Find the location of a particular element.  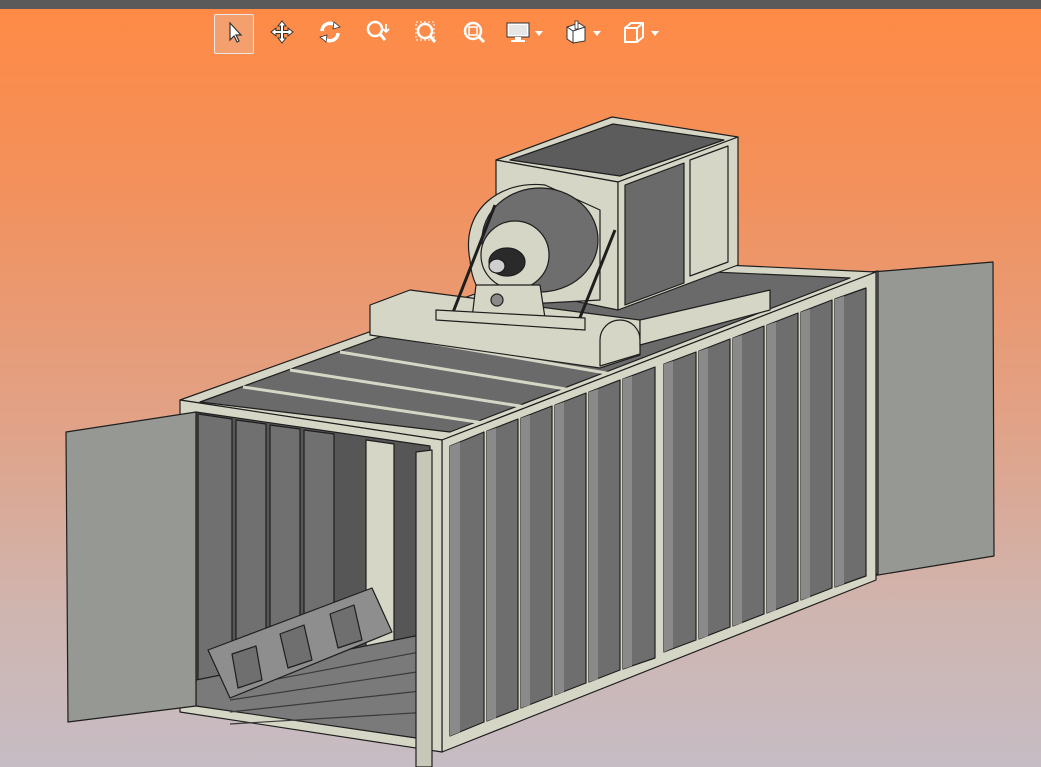

view-orientation-dropdown is located at coordinates (639, 34).